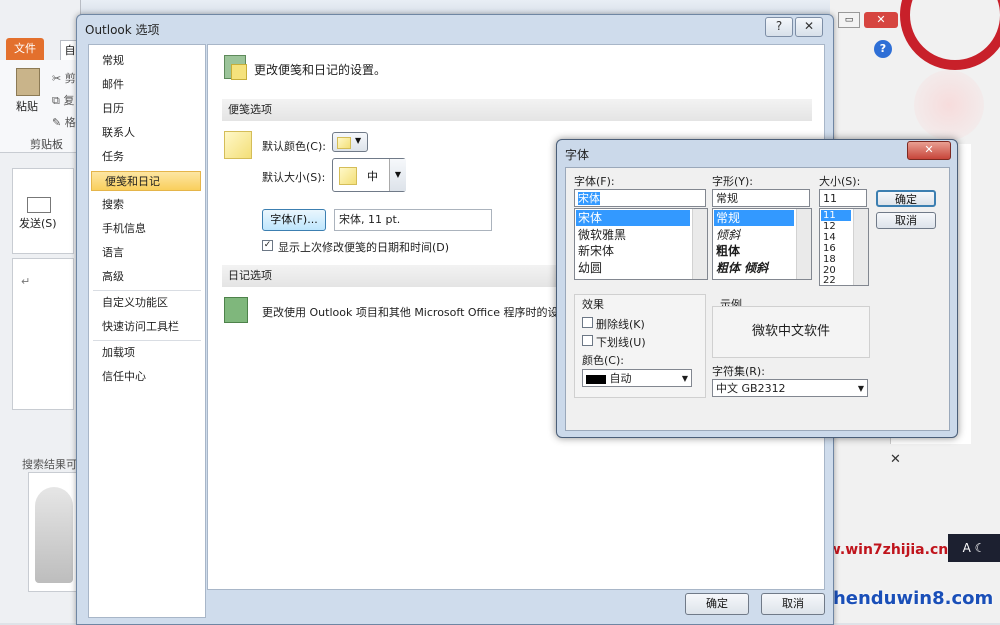 The image size is (1000, 625). I want to click on font-option: 微软雅黑, so click(601, 235).